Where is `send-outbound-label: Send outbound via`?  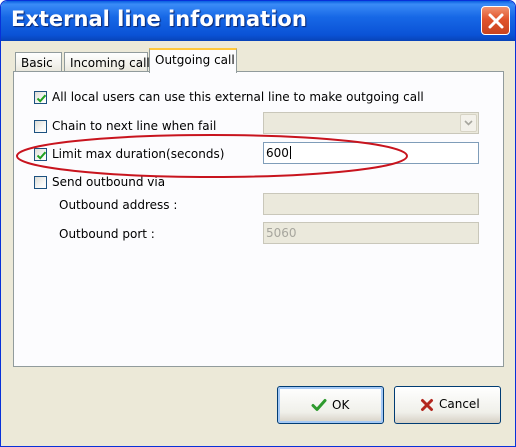
send-outbound-label: Send outbound via is located at coordinates (109, 182).